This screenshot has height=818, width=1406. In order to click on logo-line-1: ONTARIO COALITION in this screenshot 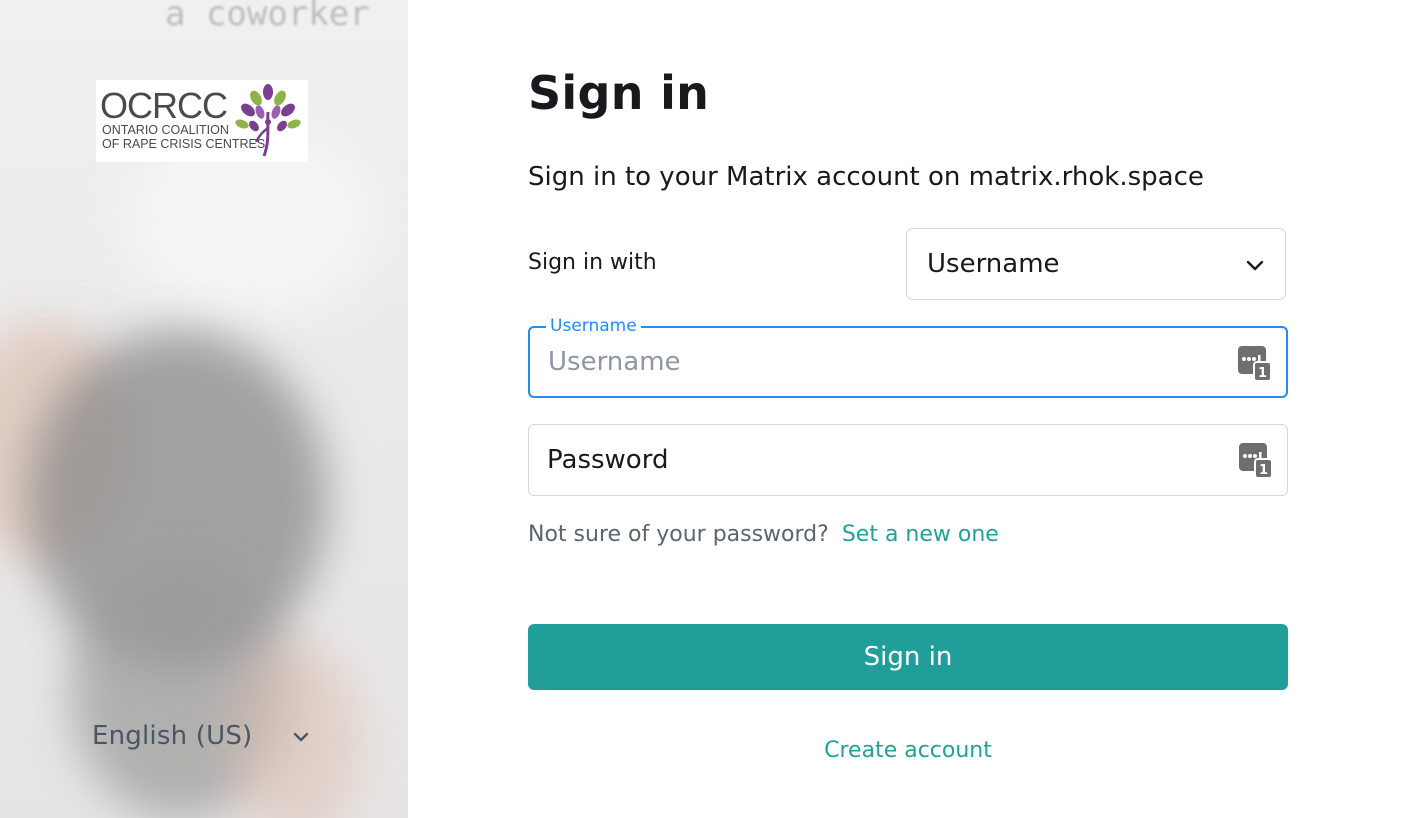, I will do `click(165, 130)`.